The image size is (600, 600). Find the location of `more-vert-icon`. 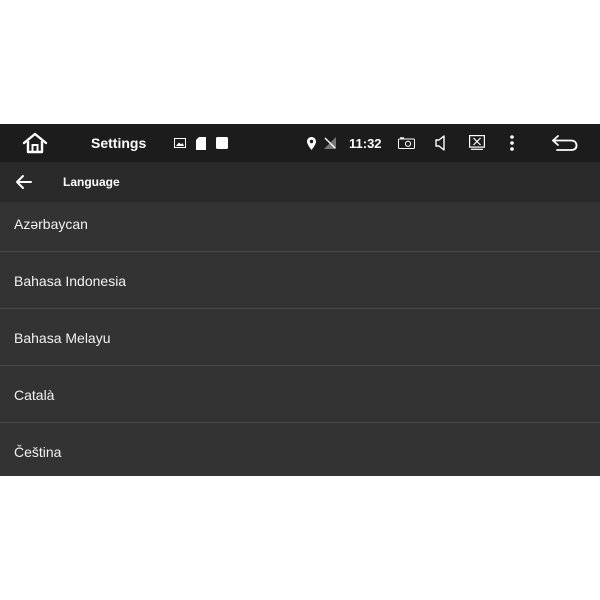

more-vert-icon is located at coordinates (512, 143).